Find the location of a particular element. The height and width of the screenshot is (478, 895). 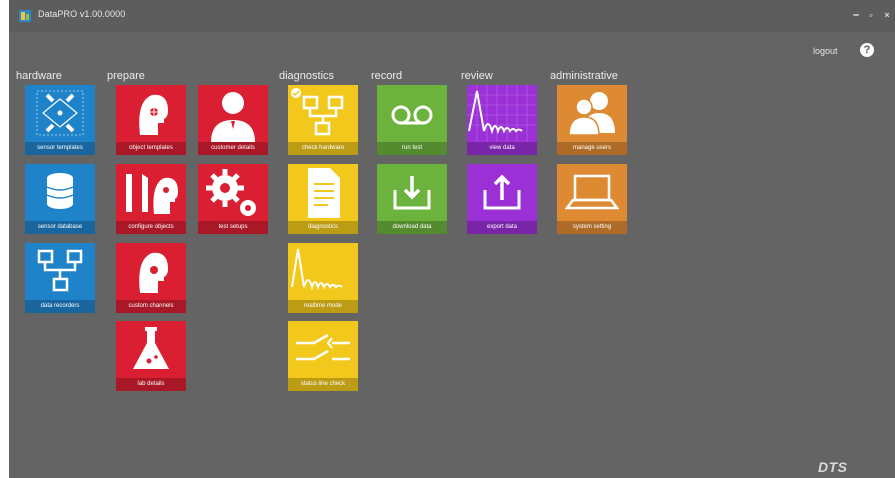

tile-label: run test is located at coordinates (412, 148).